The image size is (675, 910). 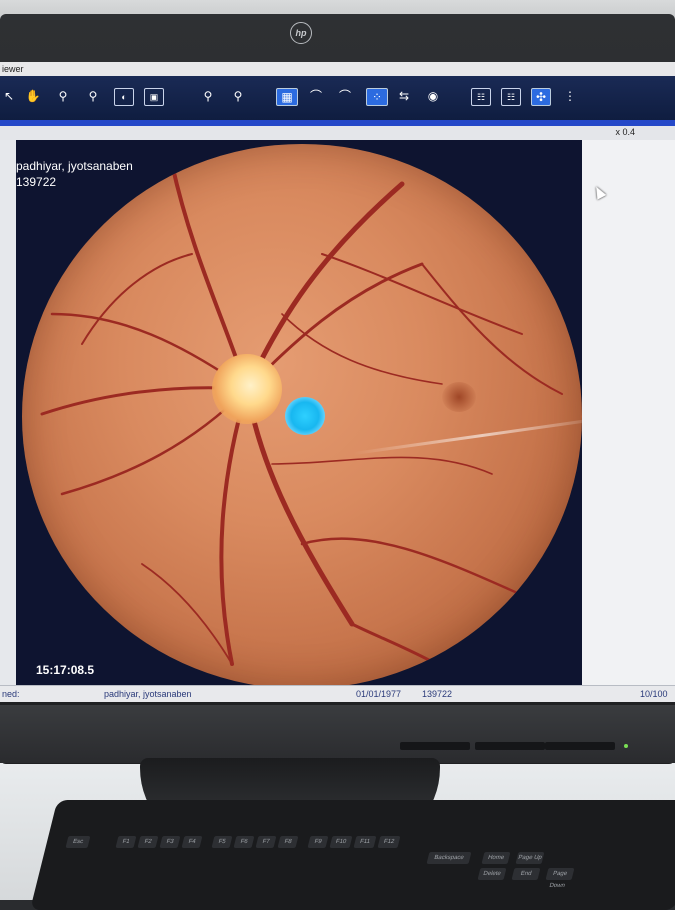 What do you see at coordinates (625, 132) in the screenshot?
I see `zoom-level: x 0.4` at bounding box center [625, 132].